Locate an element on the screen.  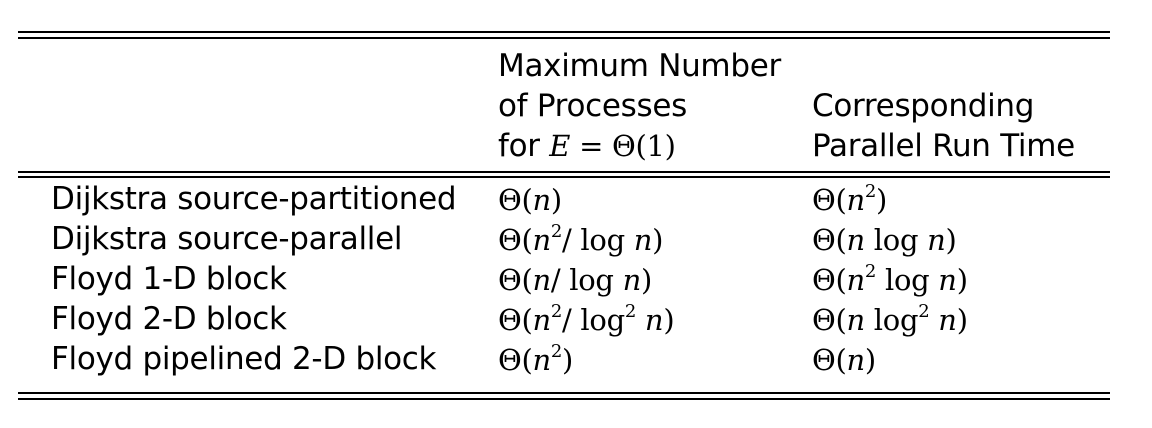
table-top-rule-inner is located at coordinates (564, 38).